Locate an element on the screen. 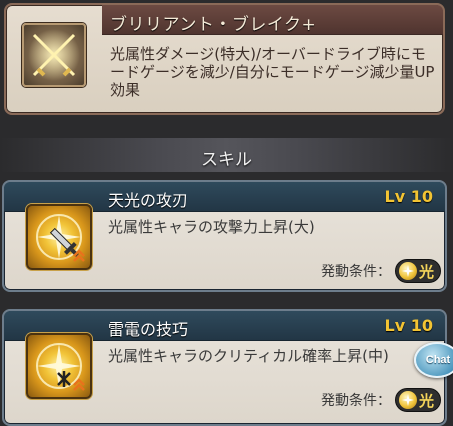 This screenshot has height=426, width=453. skills-section-header: スキル is located at coordinates (226, 155).